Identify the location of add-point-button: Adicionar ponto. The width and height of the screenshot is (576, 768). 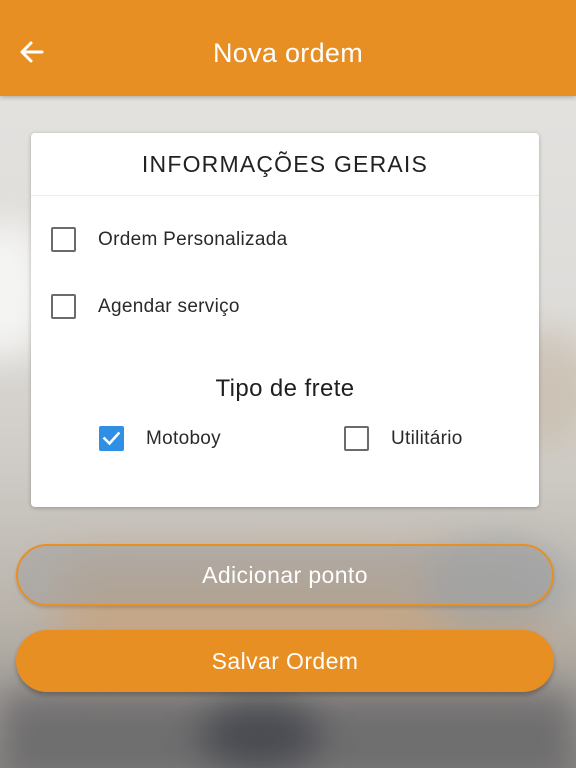
(285, 575).